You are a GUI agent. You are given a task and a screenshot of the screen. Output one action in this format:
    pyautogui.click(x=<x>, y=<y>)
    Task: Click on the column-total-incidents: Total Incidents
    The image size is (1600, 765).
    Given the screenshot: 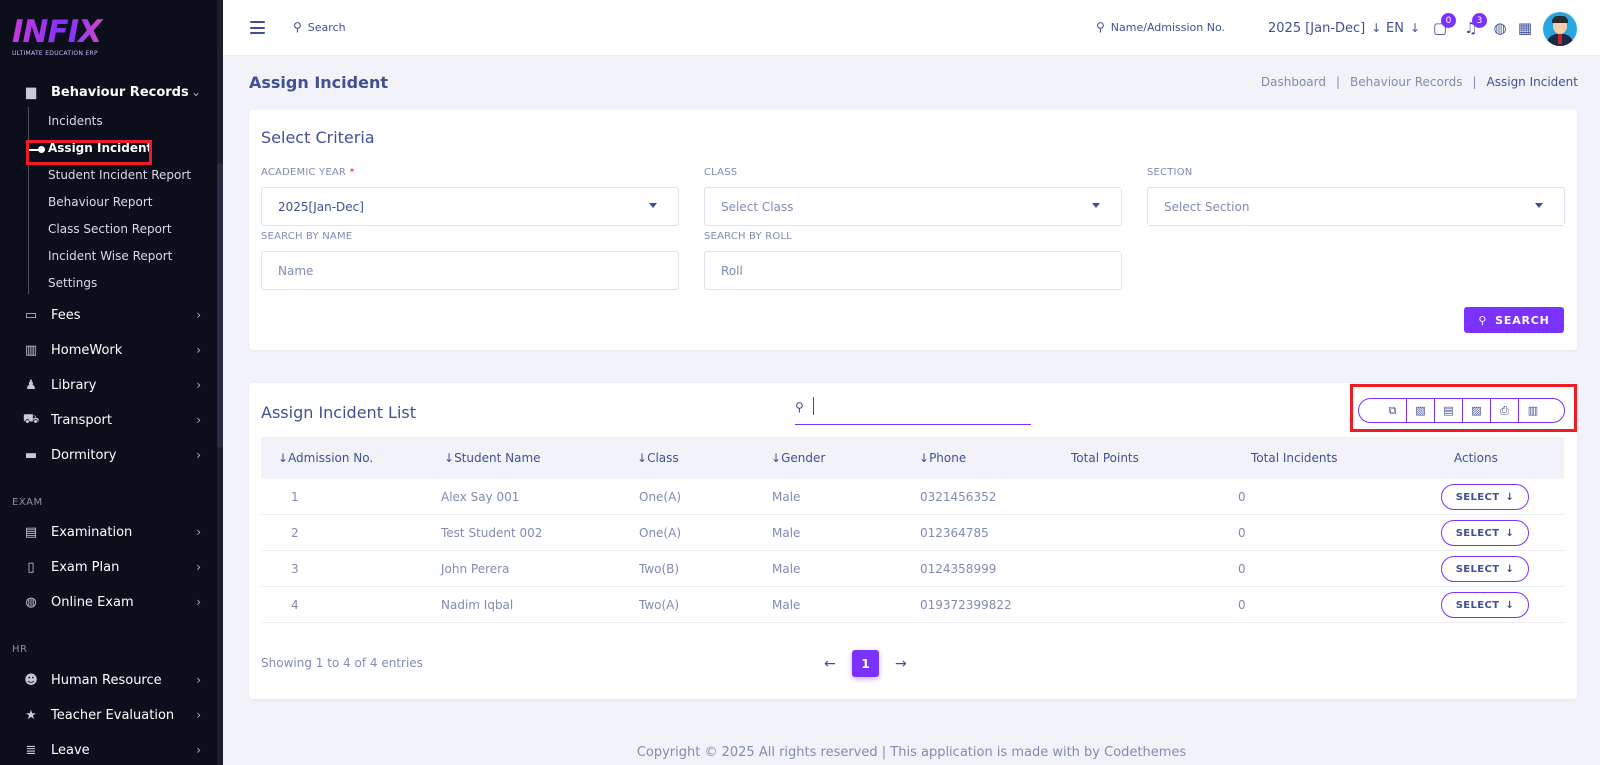 What is the action you would take?
    pyautogui.click(x=1294, y=458)
    